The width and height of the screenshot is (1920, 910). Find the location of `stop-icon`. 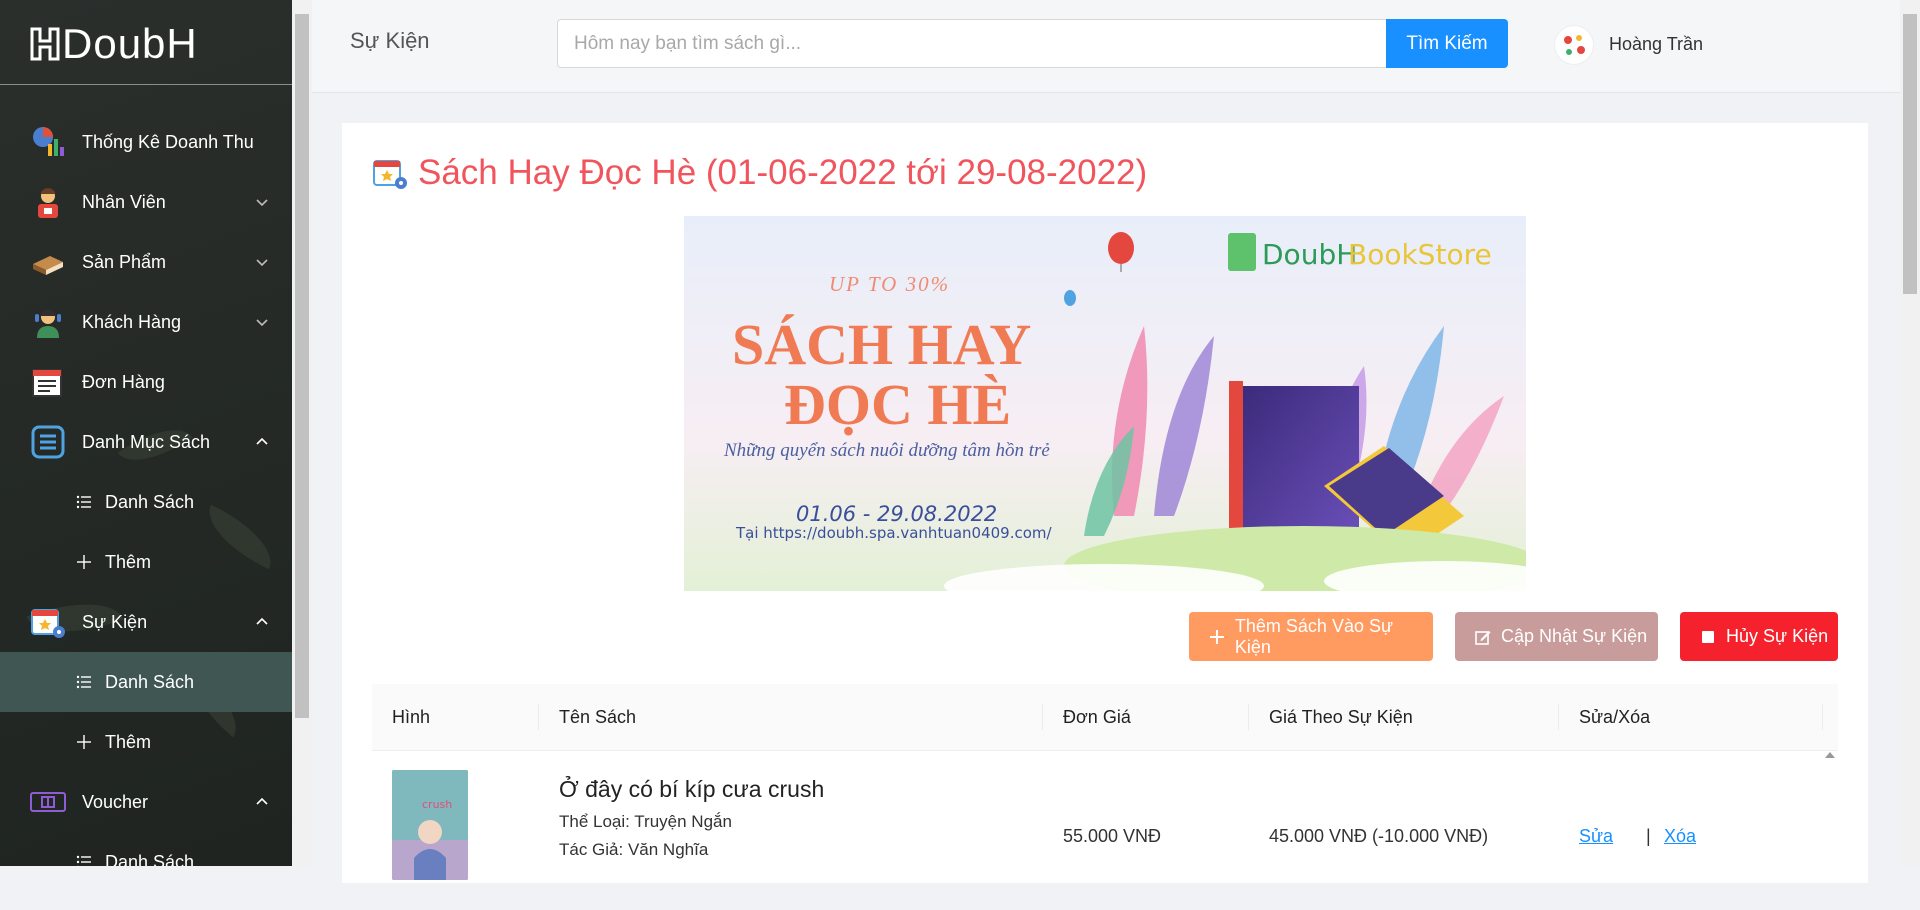

stop-icon is located at coordinates (1708, 637).